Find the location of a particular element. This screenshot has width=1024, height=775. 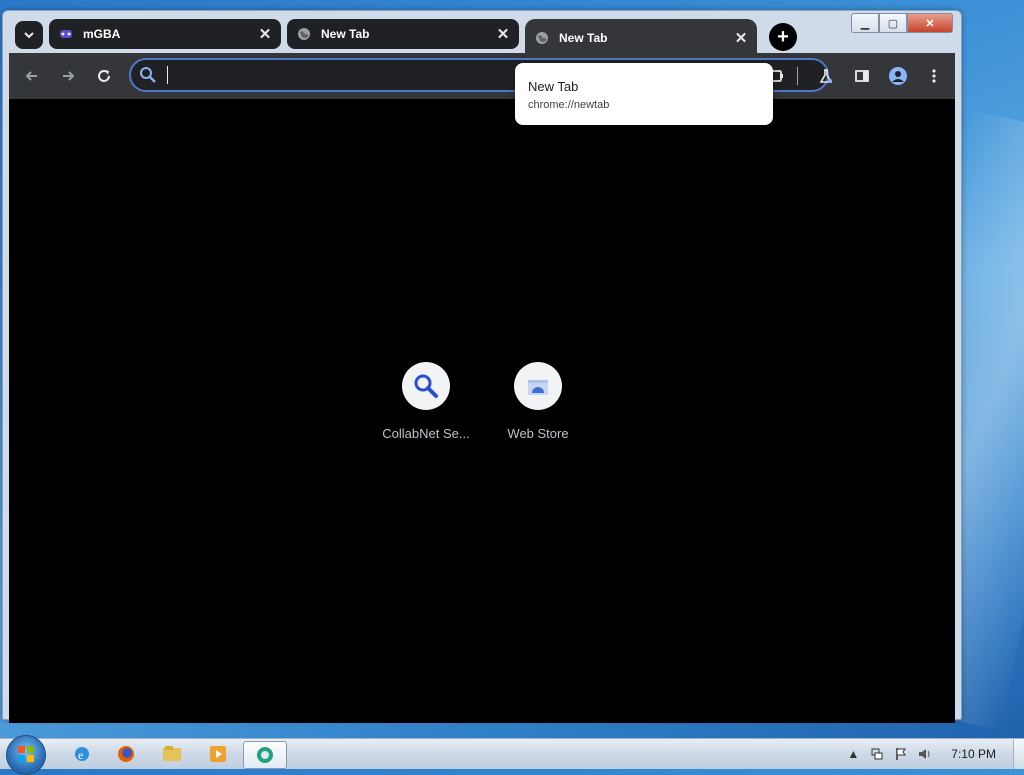

clock: 7:10 PM is located at coordinates (973, 754).